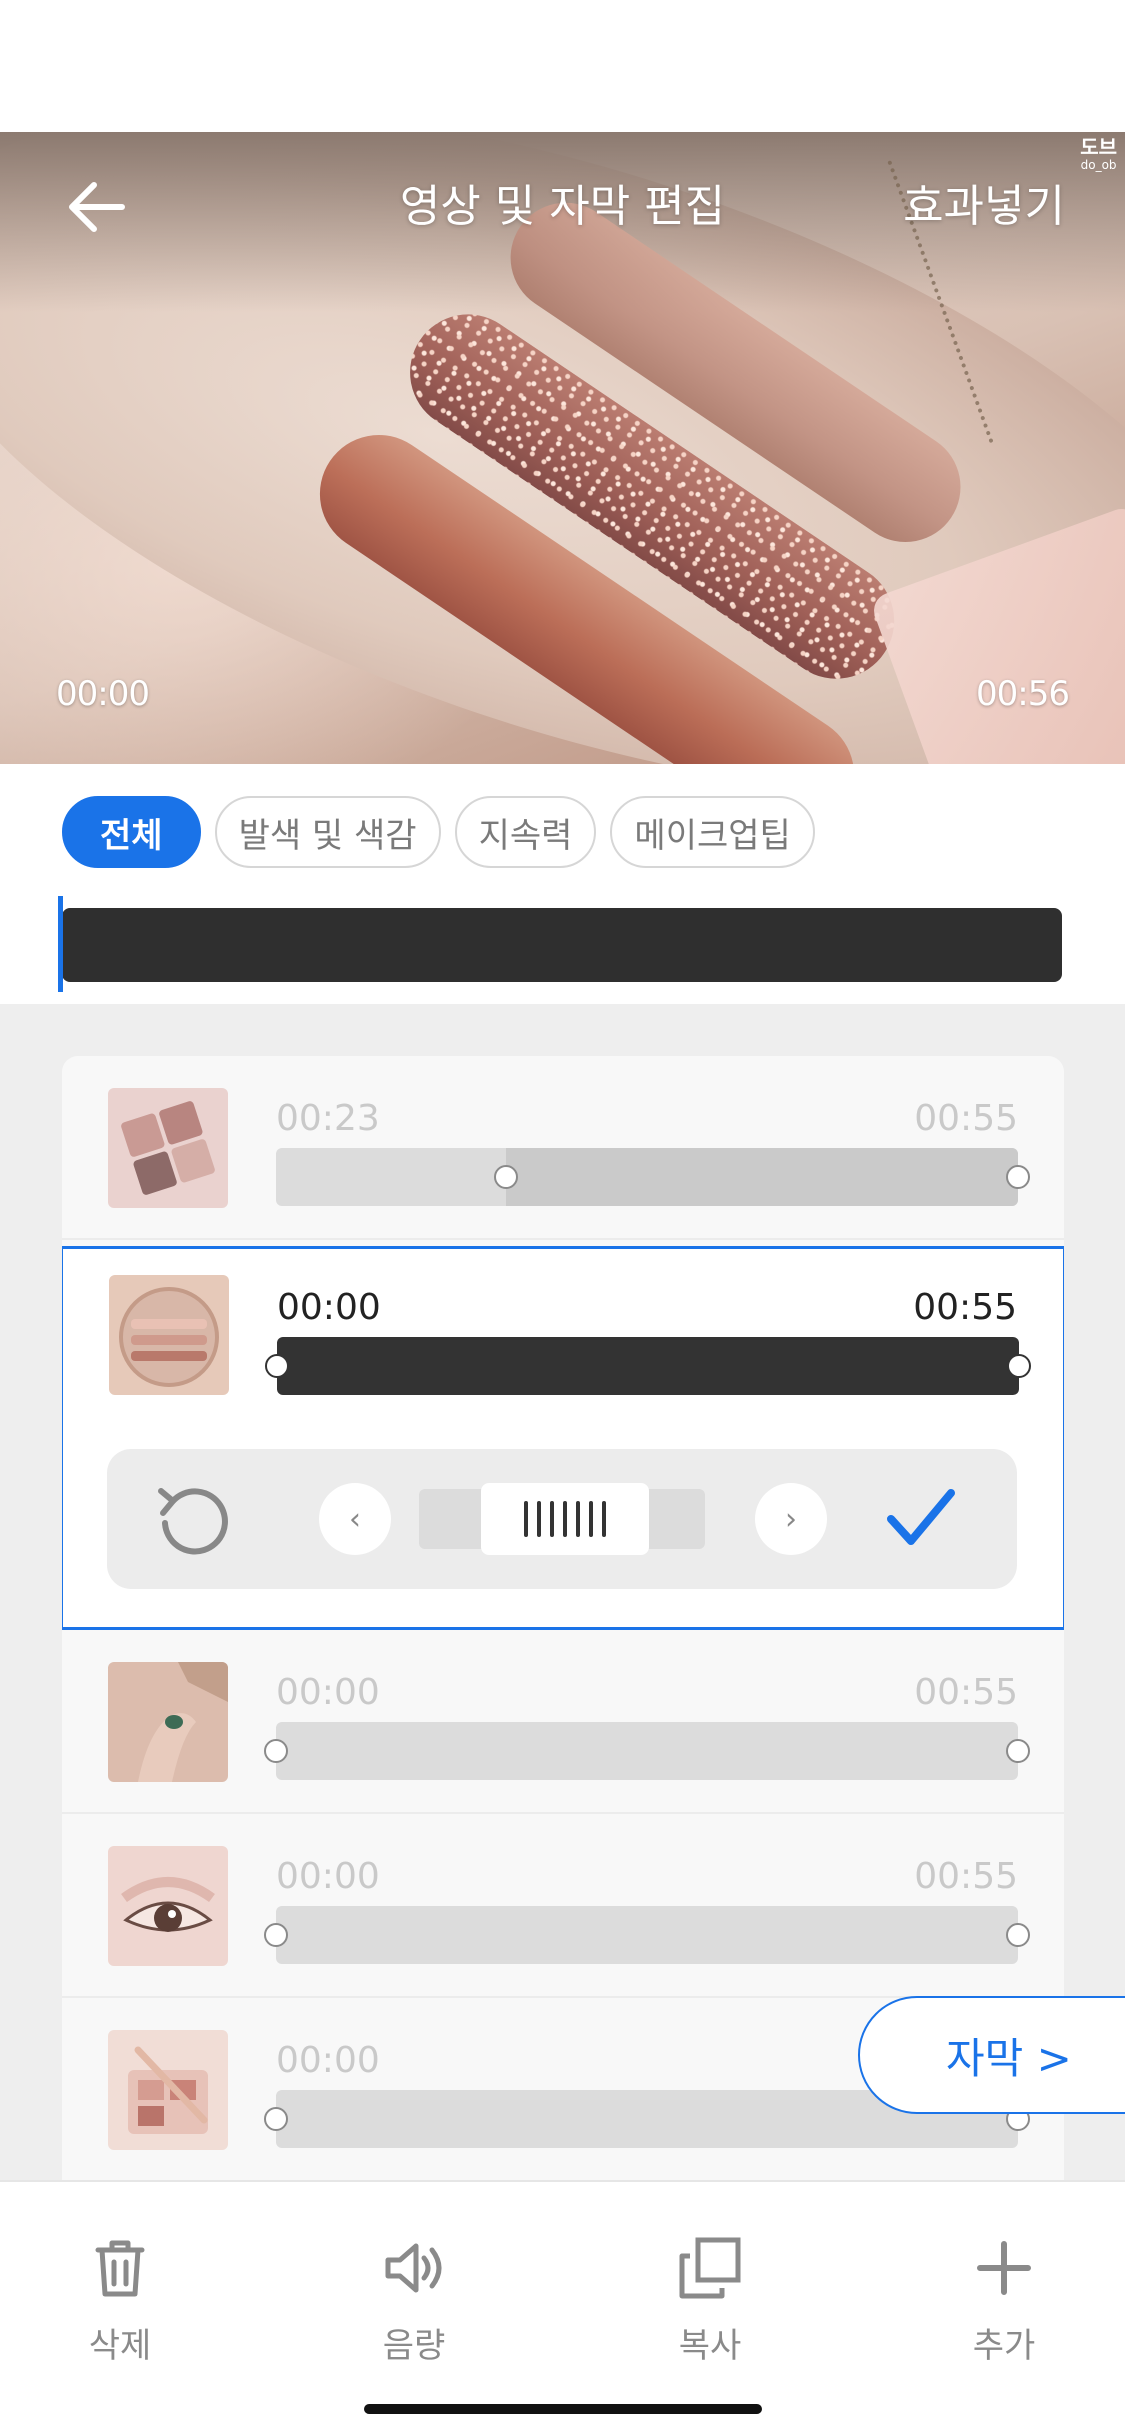  I want to click on chevron-right-icon: ›, so click(791, 1519).